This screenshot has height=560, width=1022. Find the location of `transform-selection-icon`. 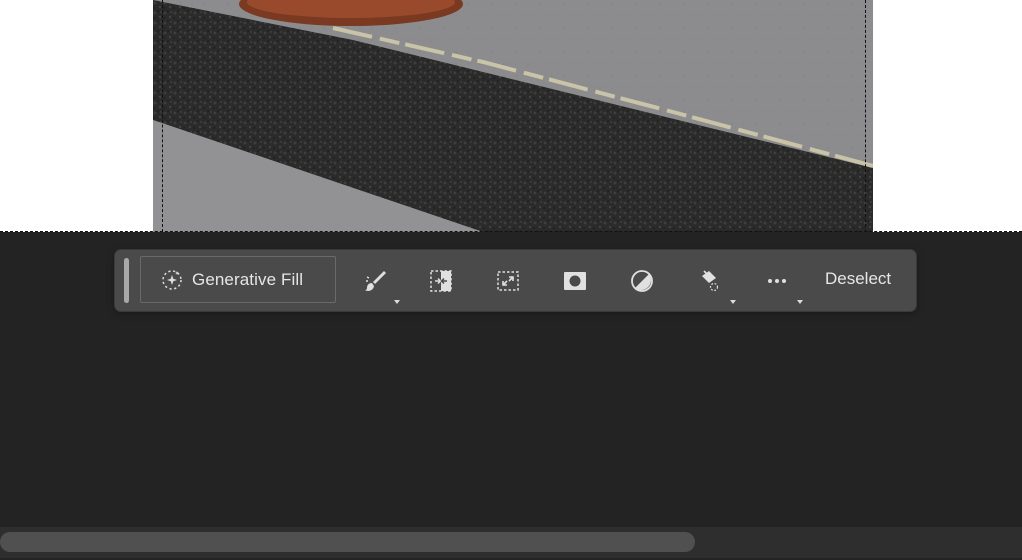

transform-selection-icon is located at coordinates (508, 281).